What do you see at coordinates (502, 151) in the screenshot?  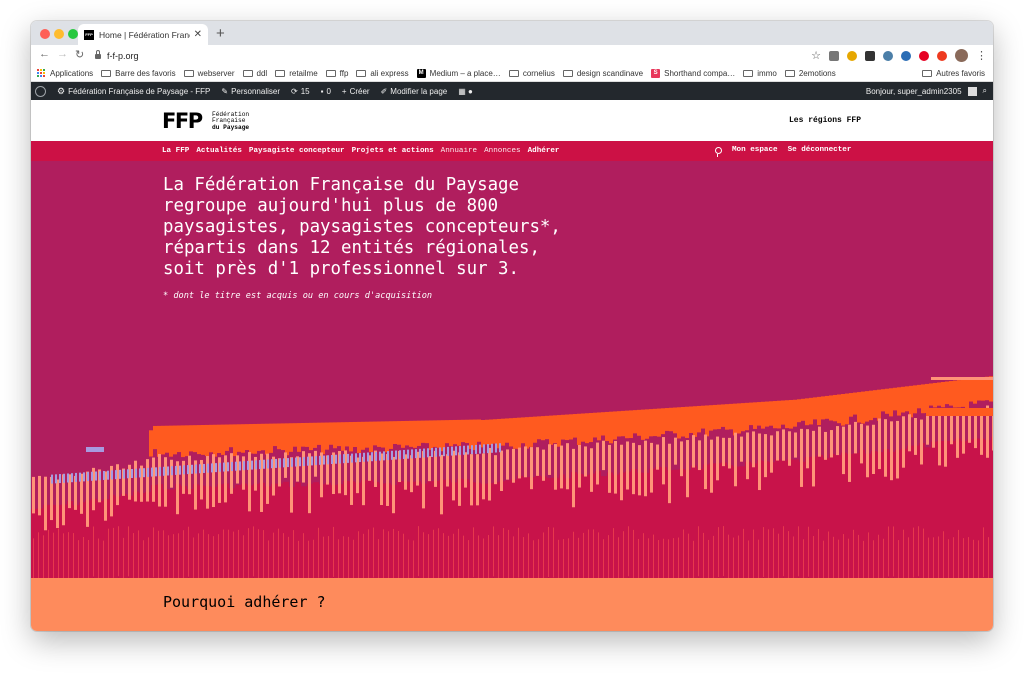 I see `nav-item: Annonces` at bounding box center [502, 151].